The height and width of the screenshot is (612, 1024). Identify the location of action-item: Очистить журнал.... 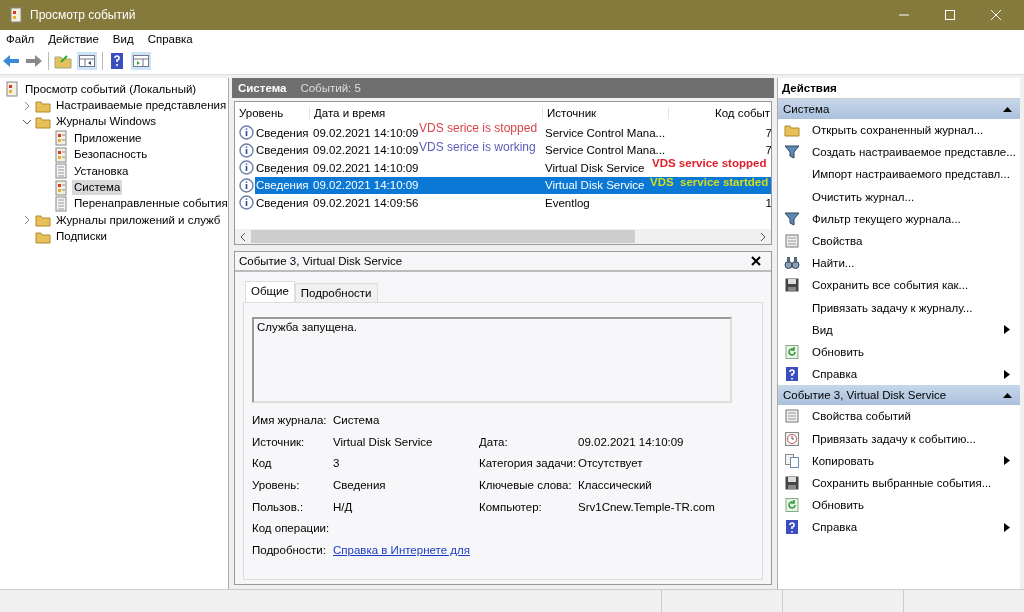
(916, 196).